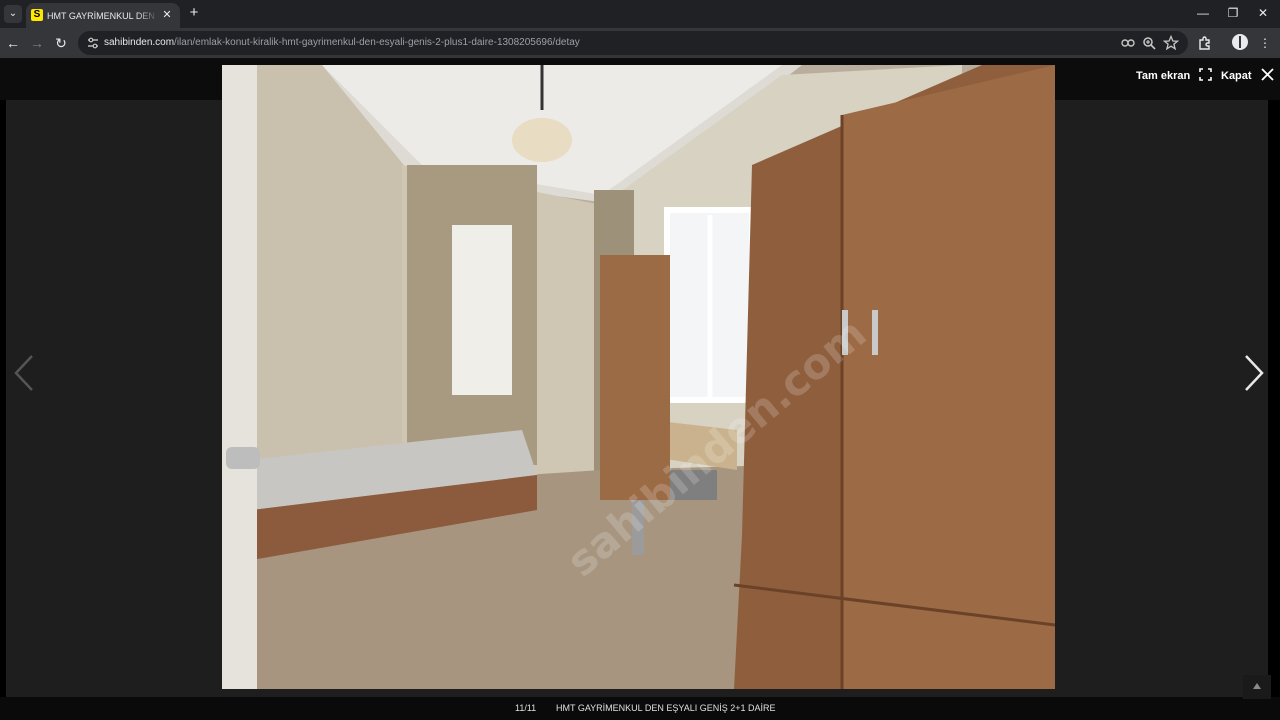  Describe the element at coordinates (1263, 13) in the screenshot. I see `window-close-icon: ✕` at that location.